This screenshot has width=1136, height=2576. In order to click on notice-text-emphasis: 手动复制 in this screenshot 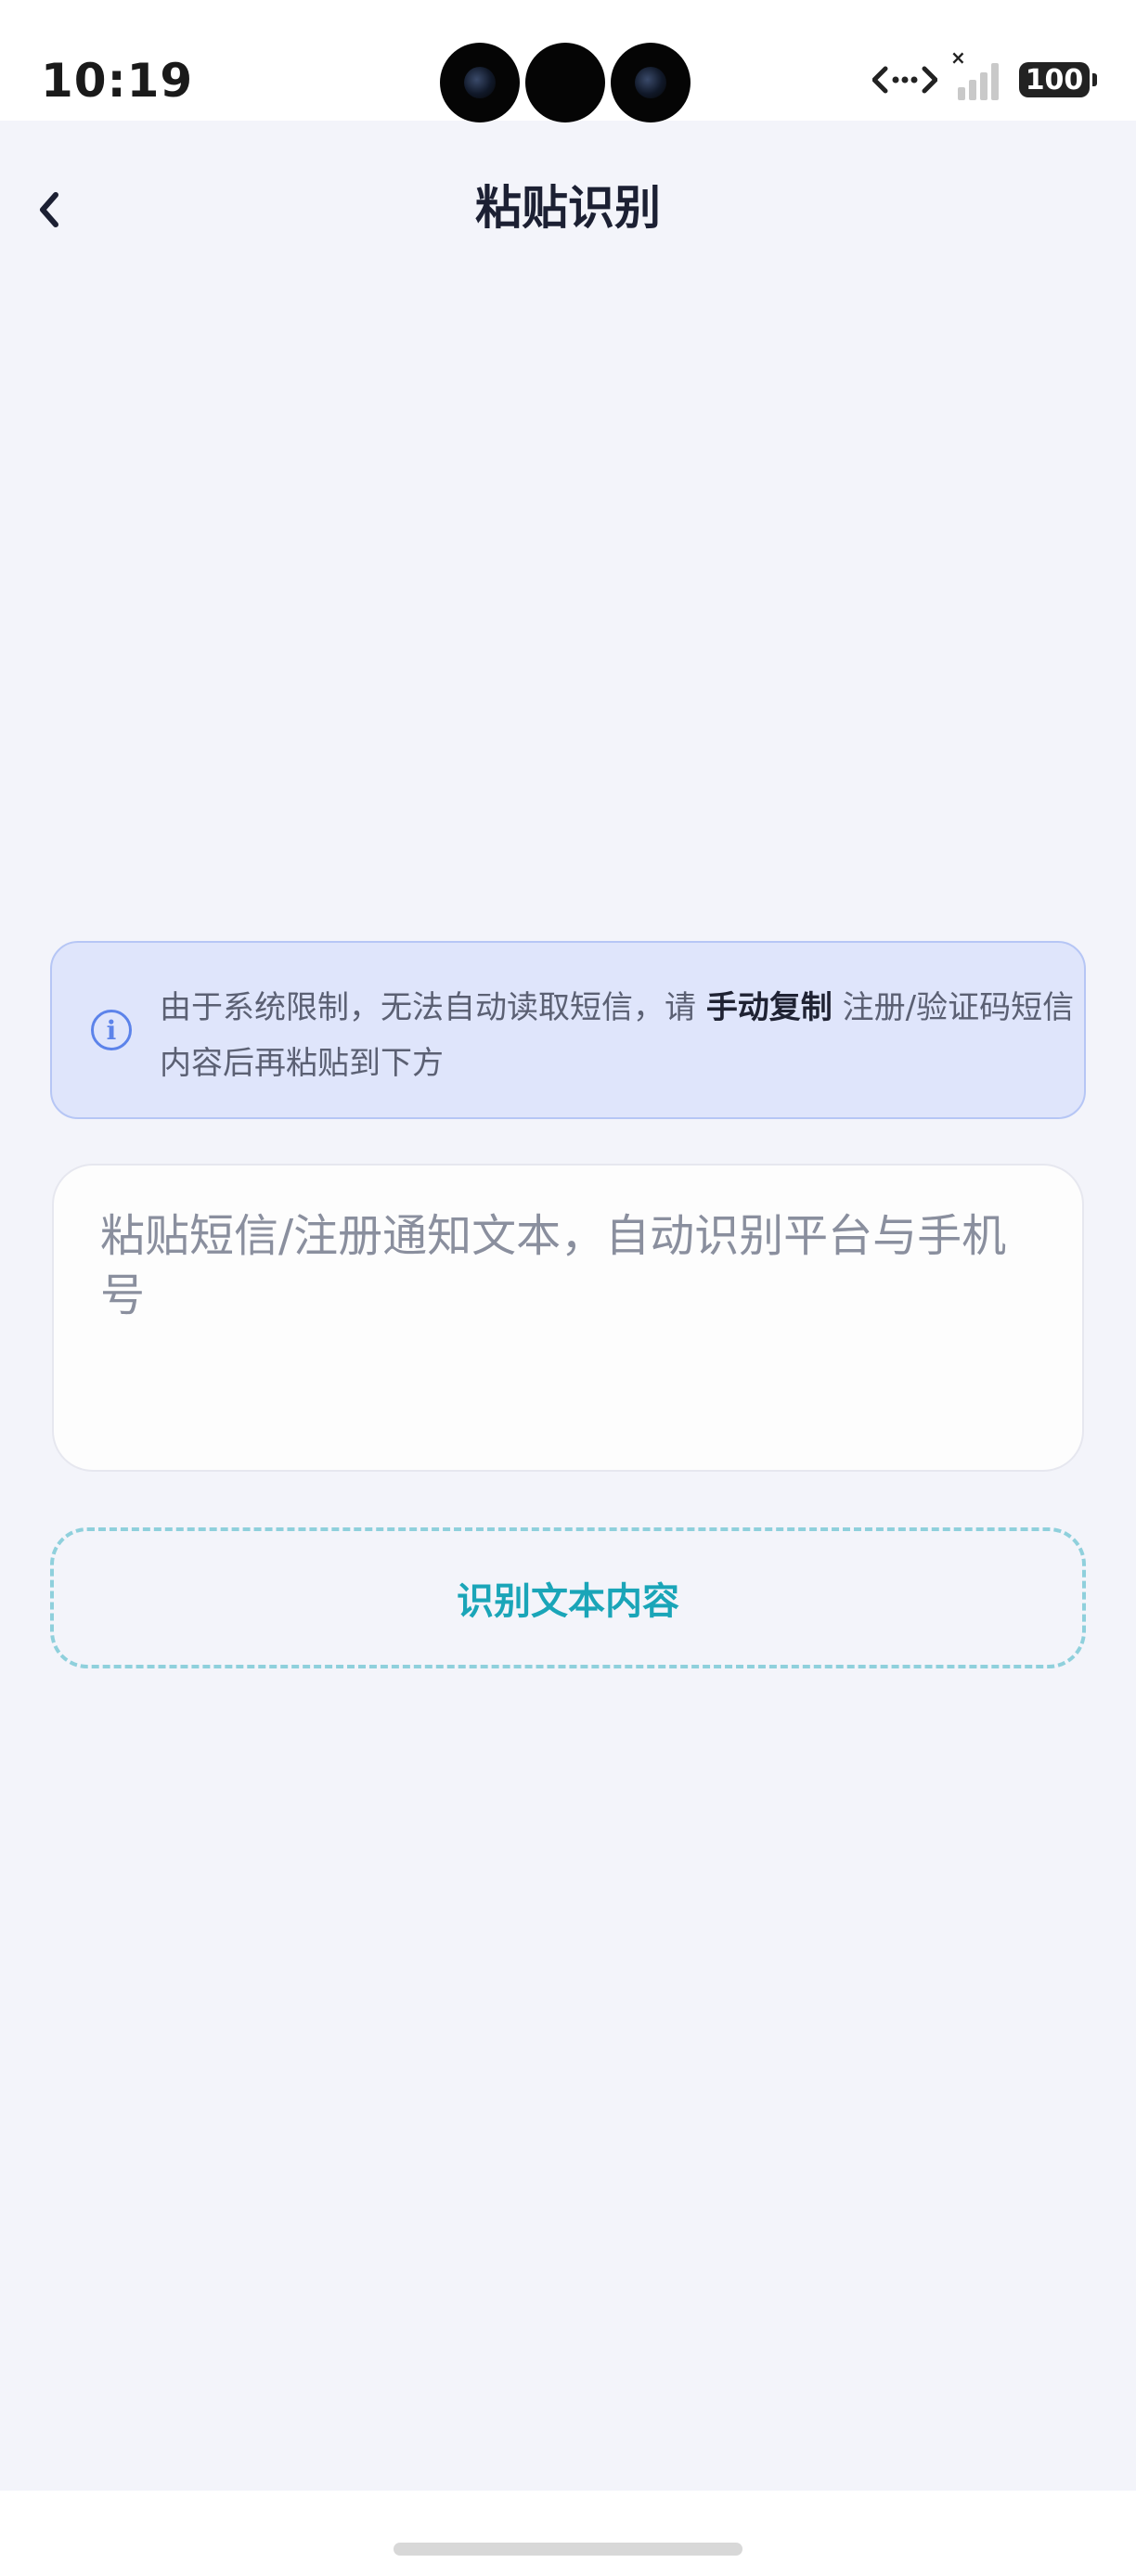, I will do `click(769, 1007)`.